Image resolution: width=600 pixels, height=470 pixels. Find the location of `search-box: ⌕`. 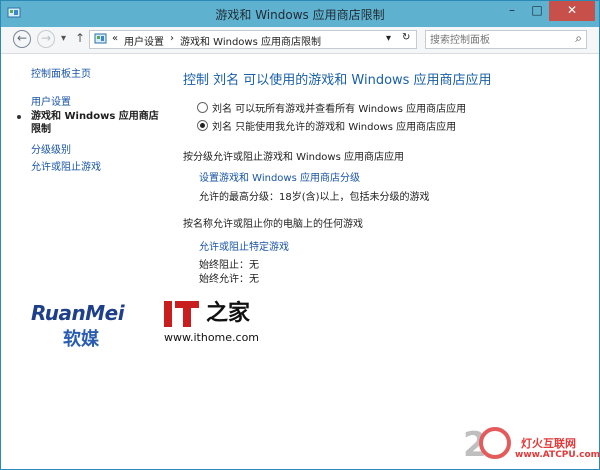

search-box: ⌕ is located at coordinates (506, 39).